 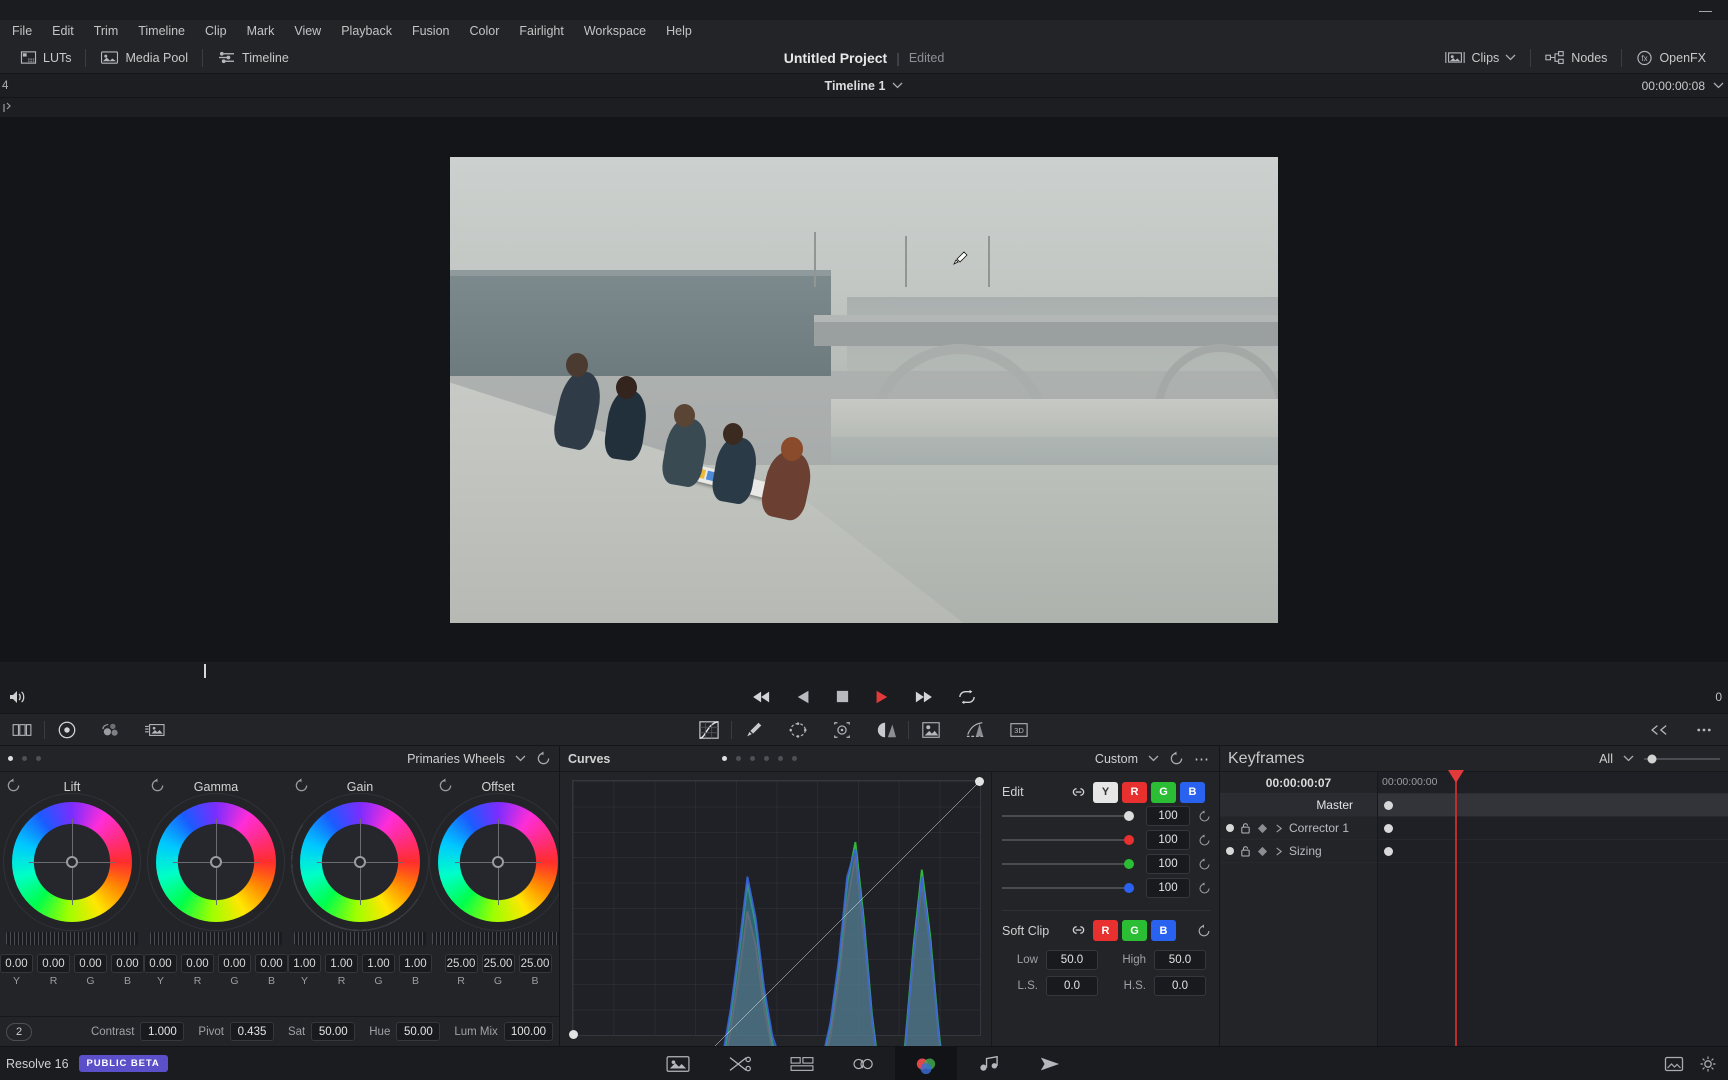 I want to click on keyframes-playhead, so click(x=1456, y=908).